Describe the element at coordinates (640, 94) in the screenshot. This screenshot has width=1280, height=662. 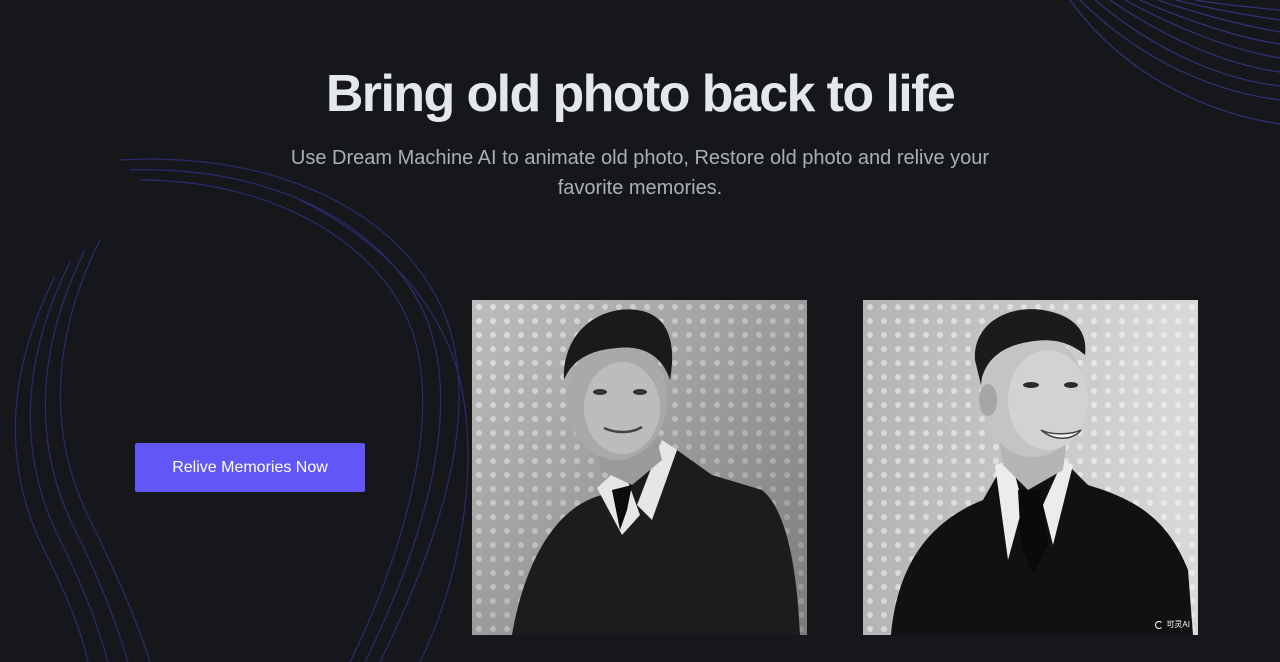
I see `page-title: Bring old photo back to life` at that location.